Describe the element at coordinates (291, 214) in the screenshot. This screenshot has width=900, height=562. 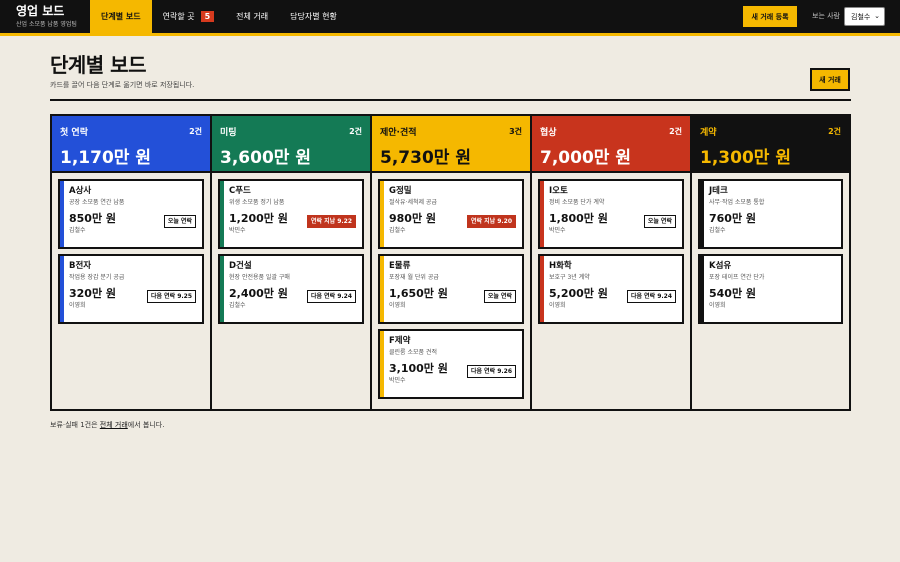
I see `deal-card: C푸드 위생 소모품 정기 납품 1,200만 원 박민수 연락 지남 9.22` at that location.